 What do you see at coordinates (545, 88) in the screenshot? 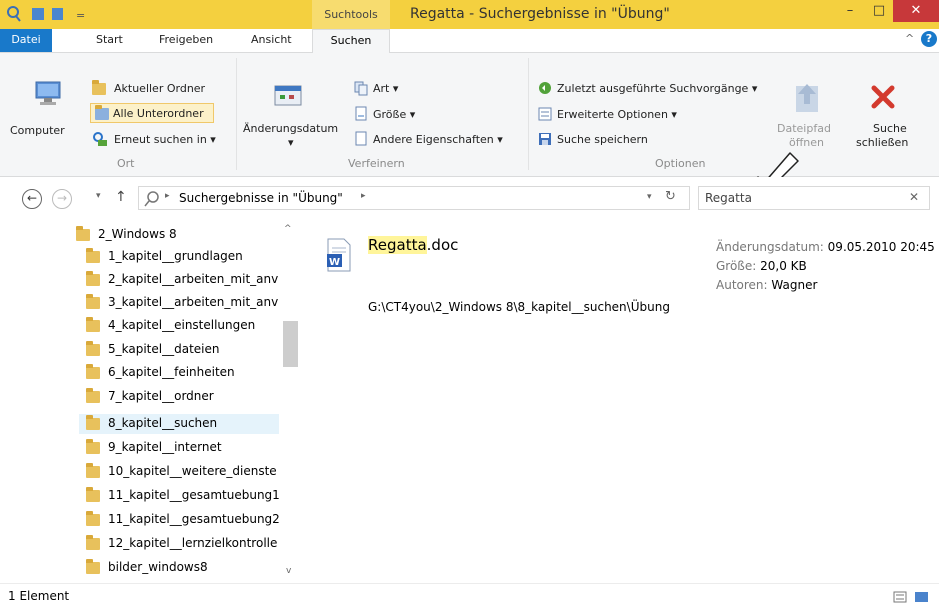
I see `recent-searches-icon` at bounding box center [545, 88].